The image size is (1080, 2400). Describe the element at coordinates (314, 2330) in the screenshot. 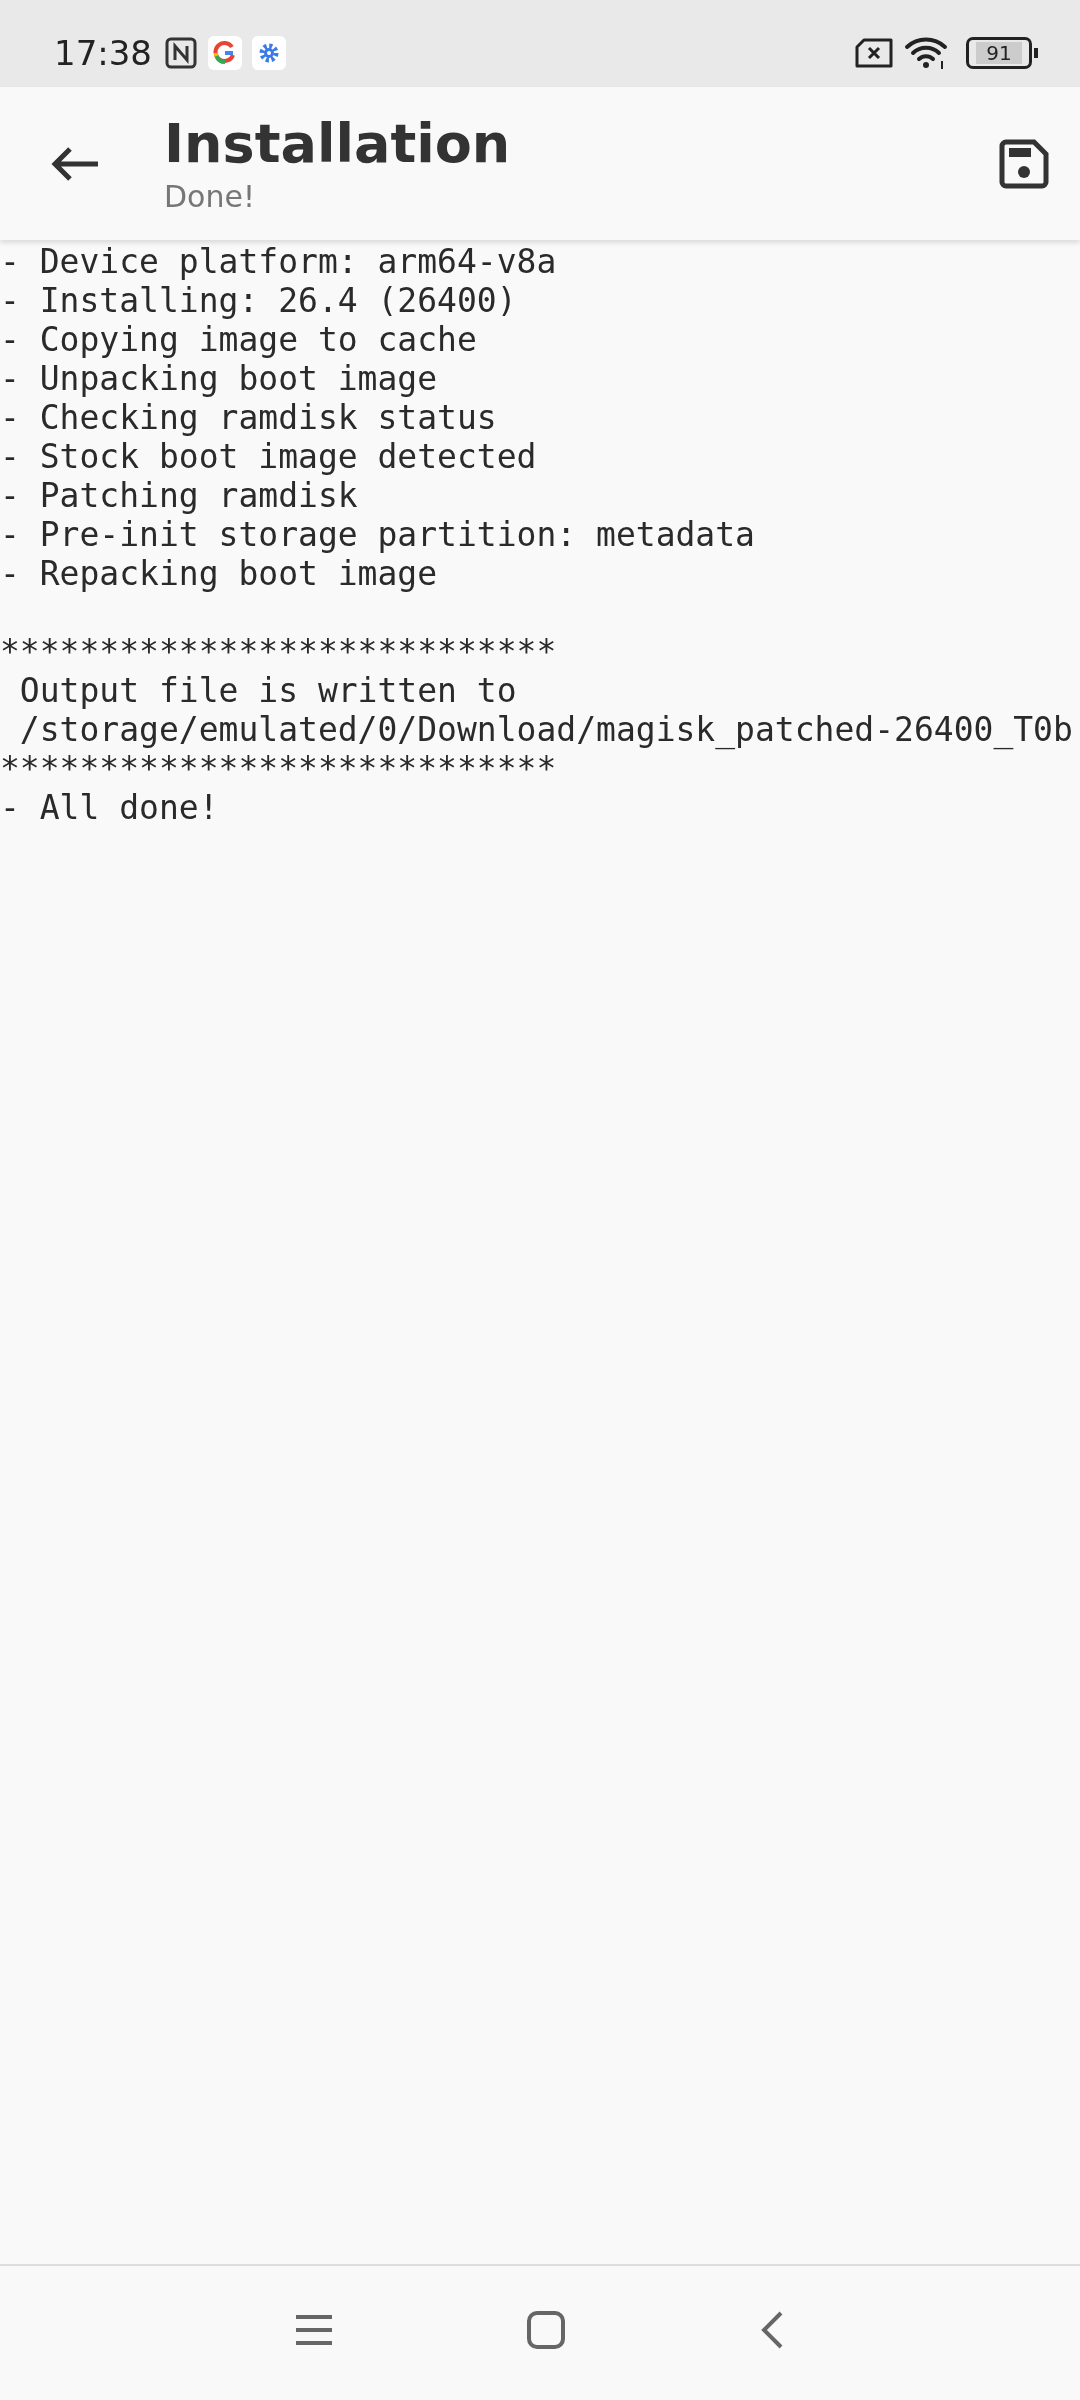

I see `menu-icon` at that location.